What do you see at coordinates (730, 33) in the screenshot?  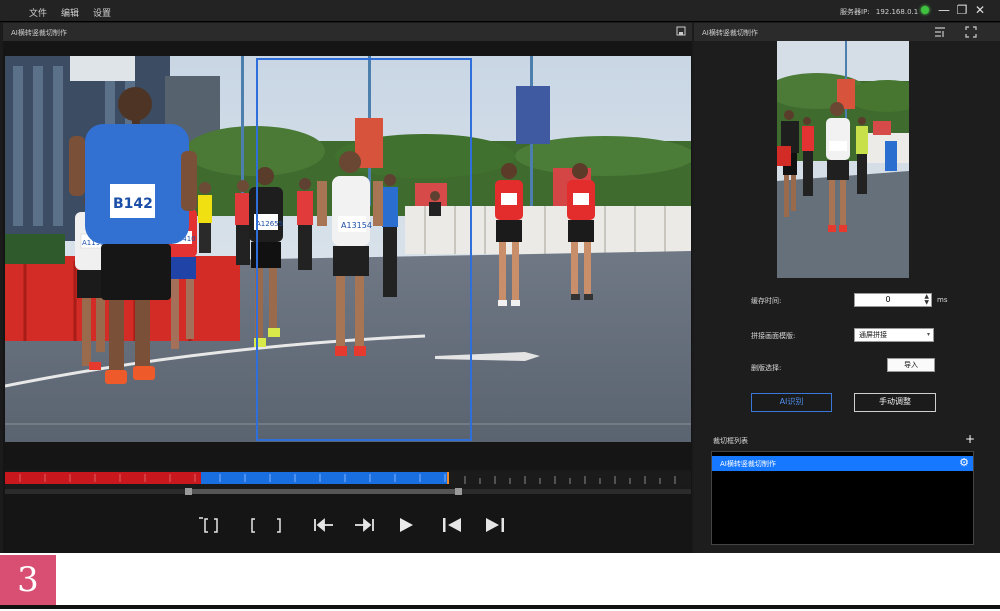 I see `settings-panel-title: AI横转竖裁切制作` at bounding box center [730, 33].